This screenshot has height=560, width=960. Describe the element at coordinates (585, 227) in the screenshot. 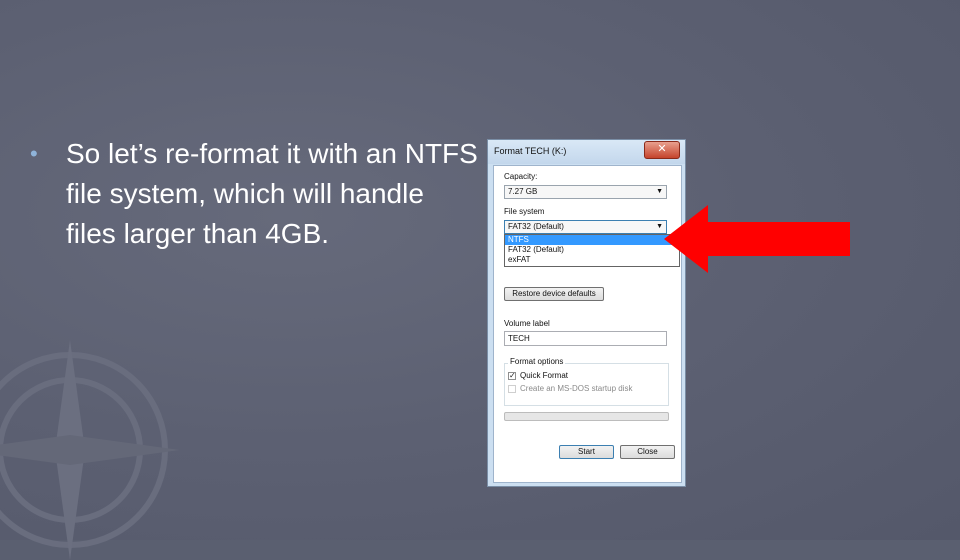

I see `file-system-select: FAT32 (Default) ▼` at that location.